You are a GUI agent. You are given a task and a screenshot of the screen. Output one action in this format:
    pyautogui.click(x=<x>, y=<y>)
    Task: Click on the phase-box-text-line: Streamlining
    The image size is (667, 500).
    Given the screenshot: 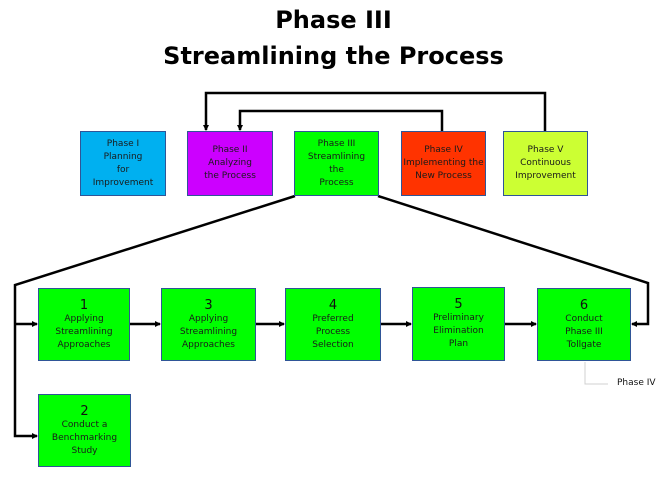 What is the action you would take?
    pyautogui.click(x=336, y=156)
    